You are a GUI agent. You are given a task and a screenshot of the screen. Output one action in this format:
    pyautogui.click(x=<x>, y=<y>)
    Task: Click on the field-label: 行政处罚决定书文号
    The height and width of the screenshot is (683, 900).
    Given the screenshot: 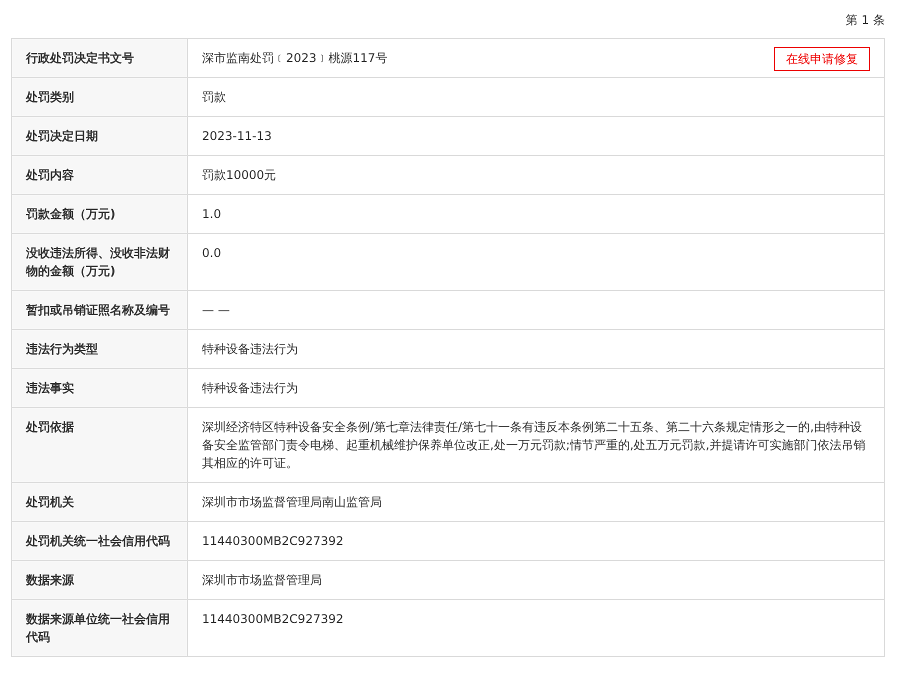 What is the action you would take?
    pyautogui.click(x=100, y=58)
    